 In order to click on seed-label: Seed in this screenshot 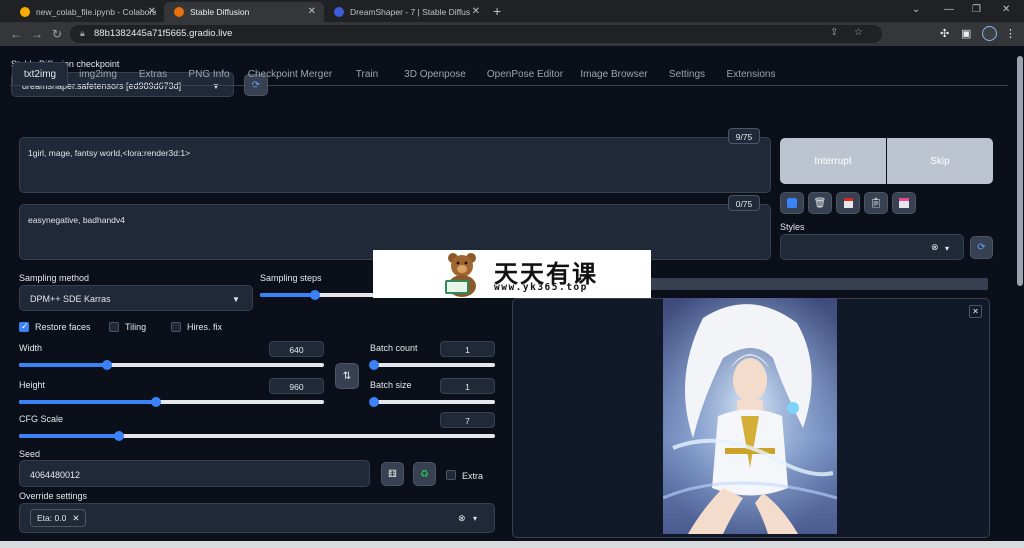, I will do `click(30, 454)`.